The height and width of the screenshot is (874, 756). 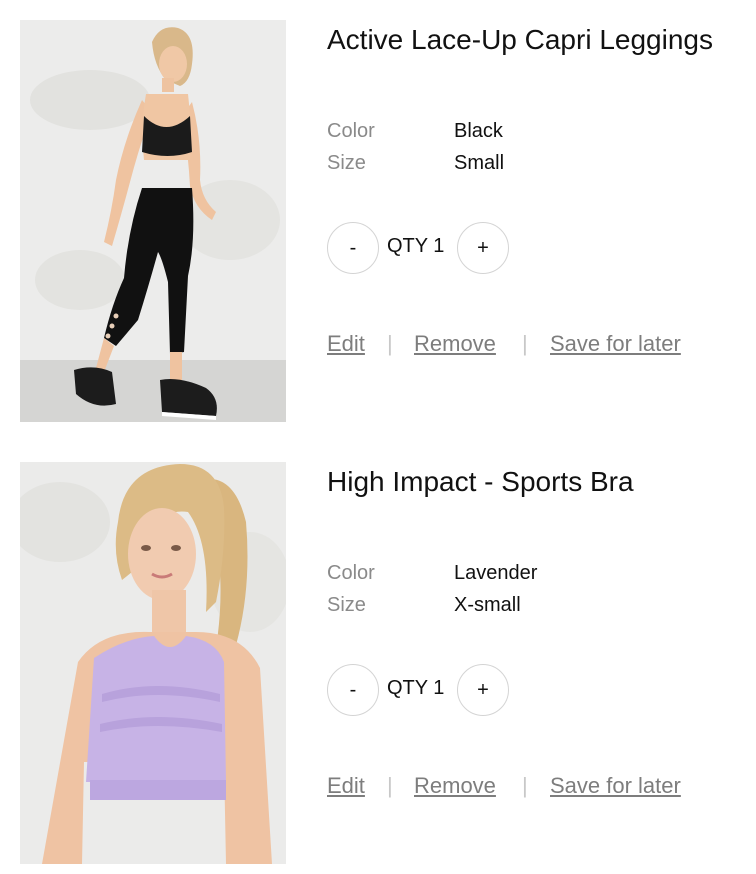 I want to click on color-value: Lavender, so click(x=496, y=573).